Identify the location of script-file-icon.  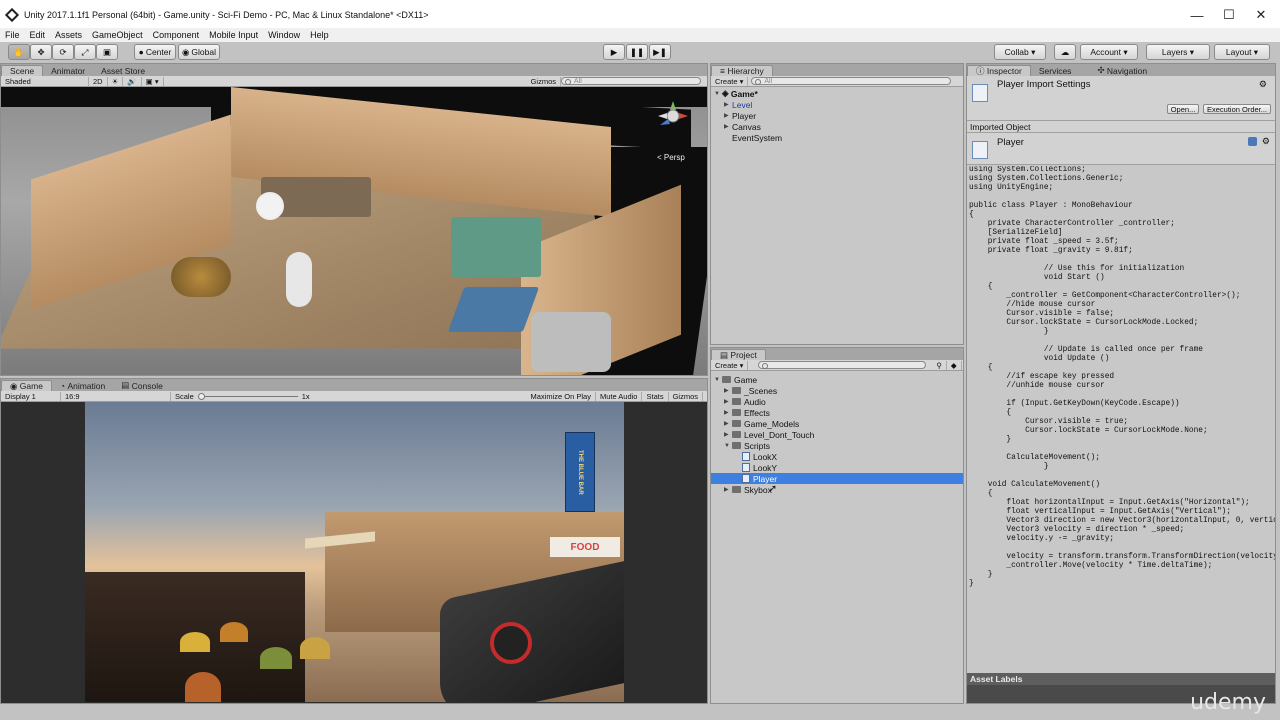
(980, 93).